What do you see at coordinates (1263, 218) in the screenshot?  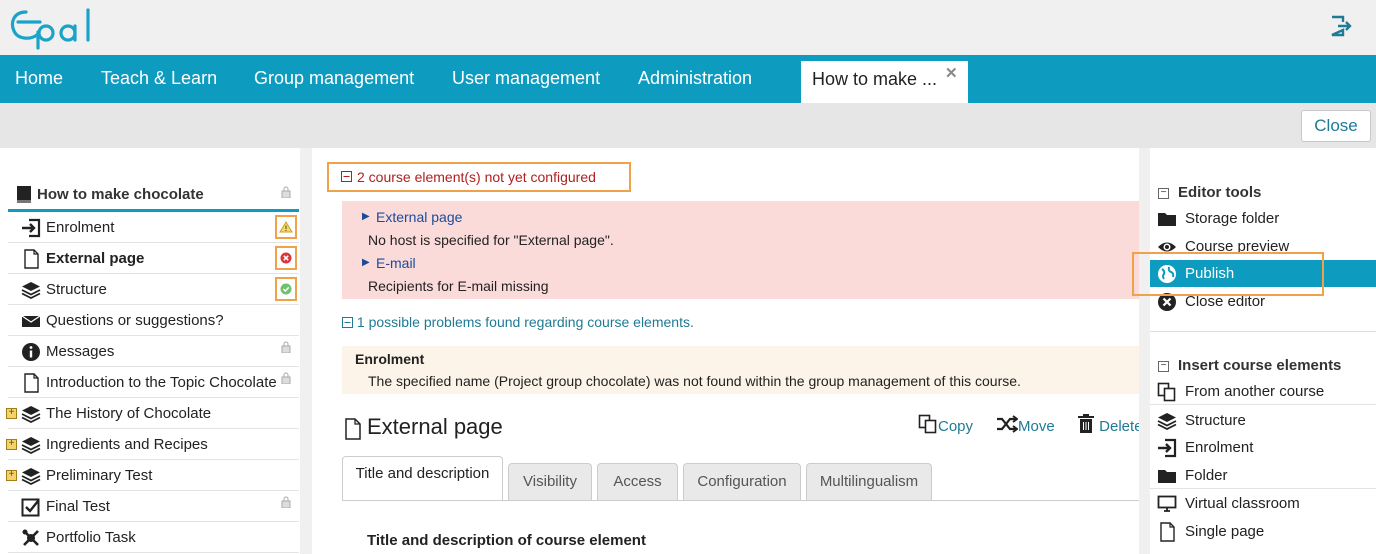 I see `tool-storage-folder: Storage folder` at bounding box center [1263, 218].